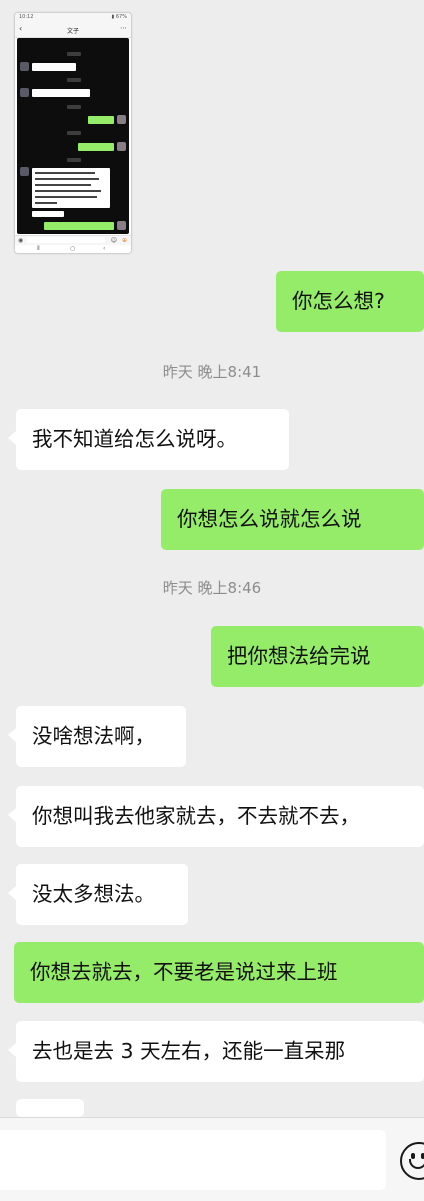  I want to click on message-input, so click(193, 1160).